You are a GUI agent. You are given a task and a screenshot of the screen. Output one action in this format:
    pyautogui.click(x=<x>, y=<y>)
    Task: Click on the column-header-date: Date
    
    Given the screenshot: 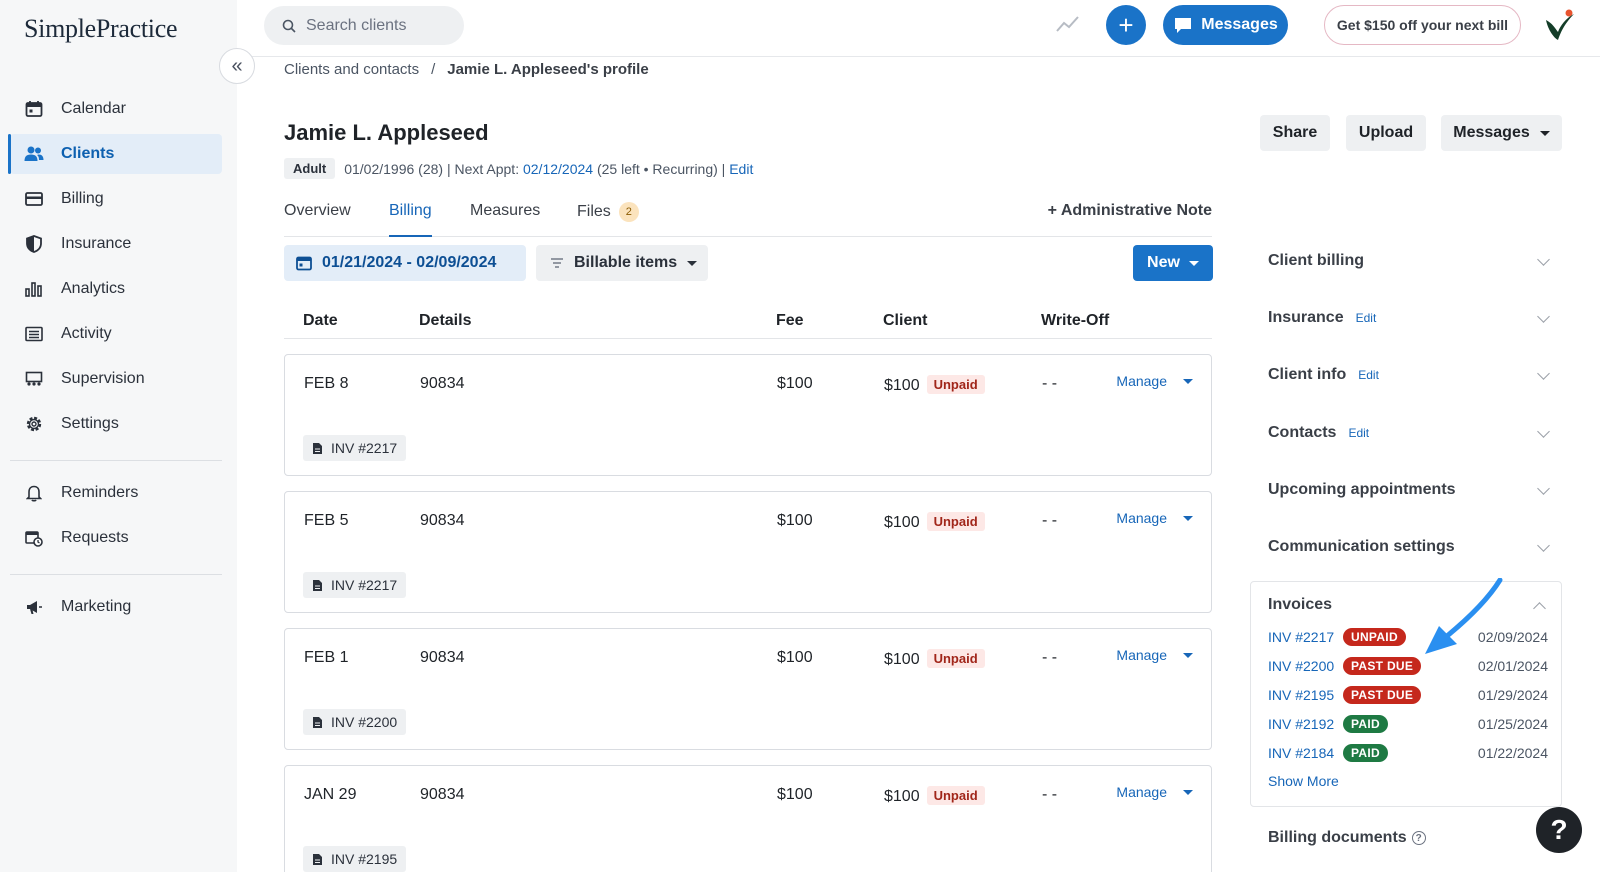 What is the action you would take?
    pyautogui.click(x=320, y=321)
    